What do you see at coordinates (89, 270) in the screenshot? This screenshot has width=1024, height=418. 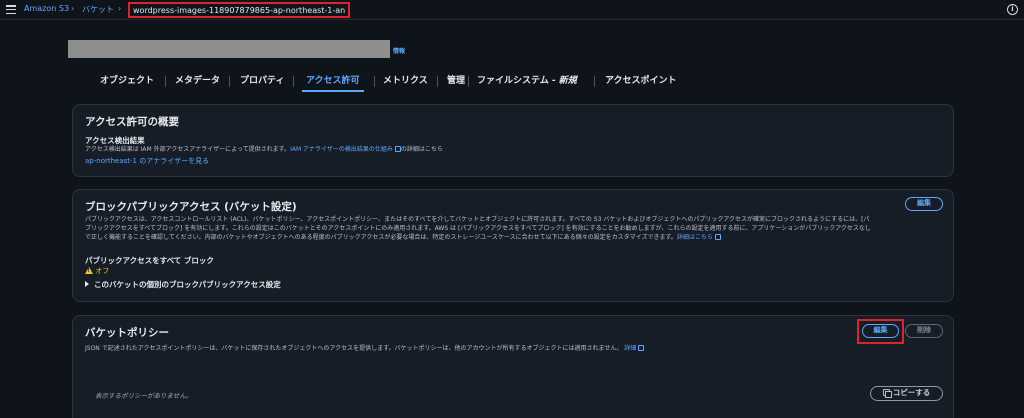 I see `warning-icon` at bounding box center [89, 270].